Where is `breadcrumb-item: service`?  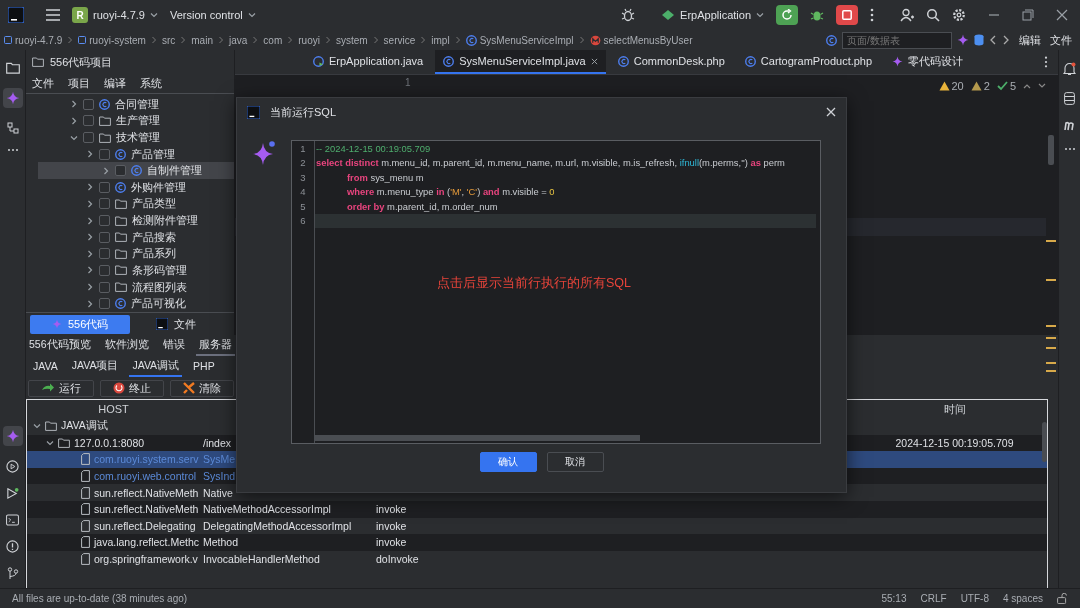 breadcrumb-item: service is located at coordinates (399, 40).